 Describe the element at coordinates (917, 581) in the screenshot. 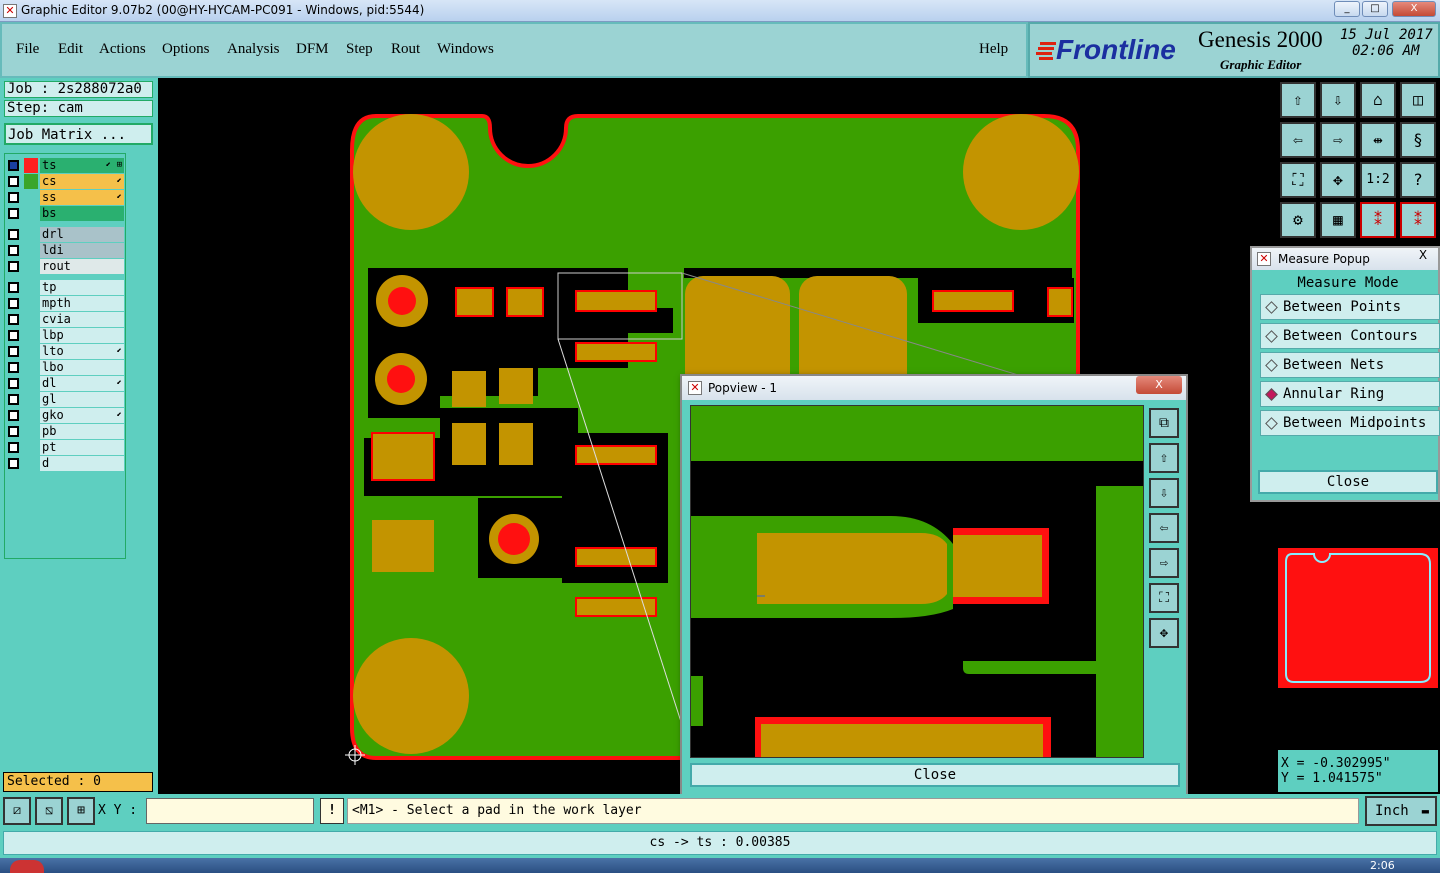

I see `popview-canvas` at that location.